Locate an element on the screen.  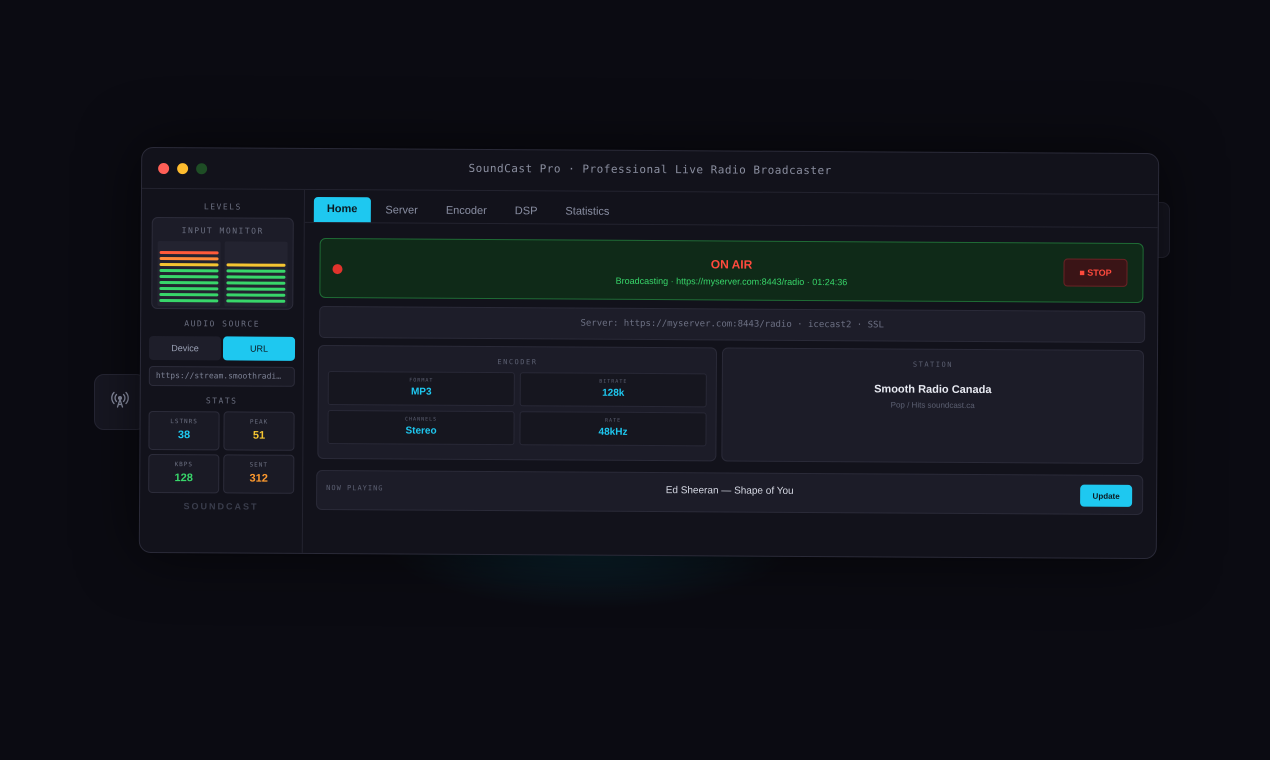
station-label: STATION is located at coordinates (932, 364).